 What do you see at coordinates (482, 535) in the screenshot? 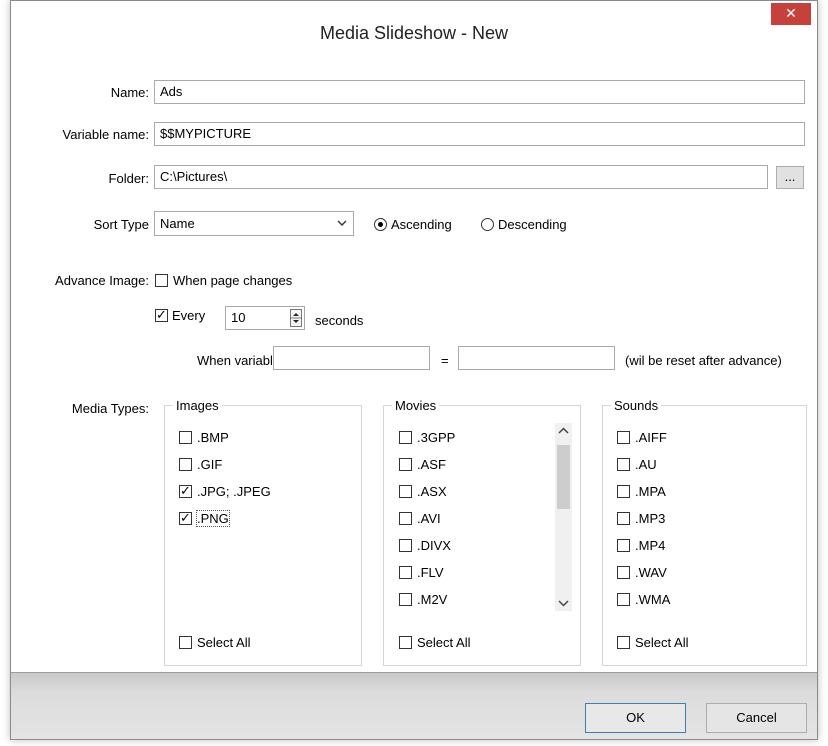
I see `movies-group` at bounding box center [482, 535].